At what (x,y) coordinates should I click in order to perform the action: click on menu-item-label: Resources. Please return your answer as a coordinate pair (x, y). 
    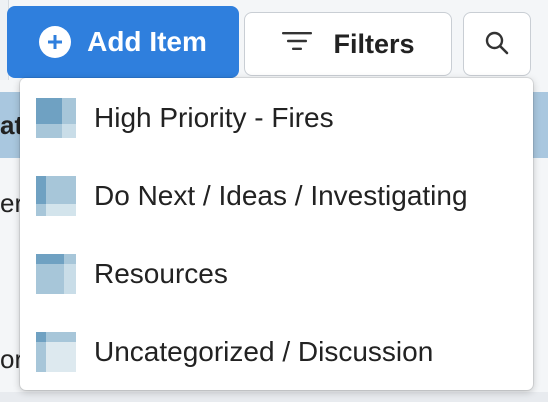
    Looking at the image, I should click on (161, 273).